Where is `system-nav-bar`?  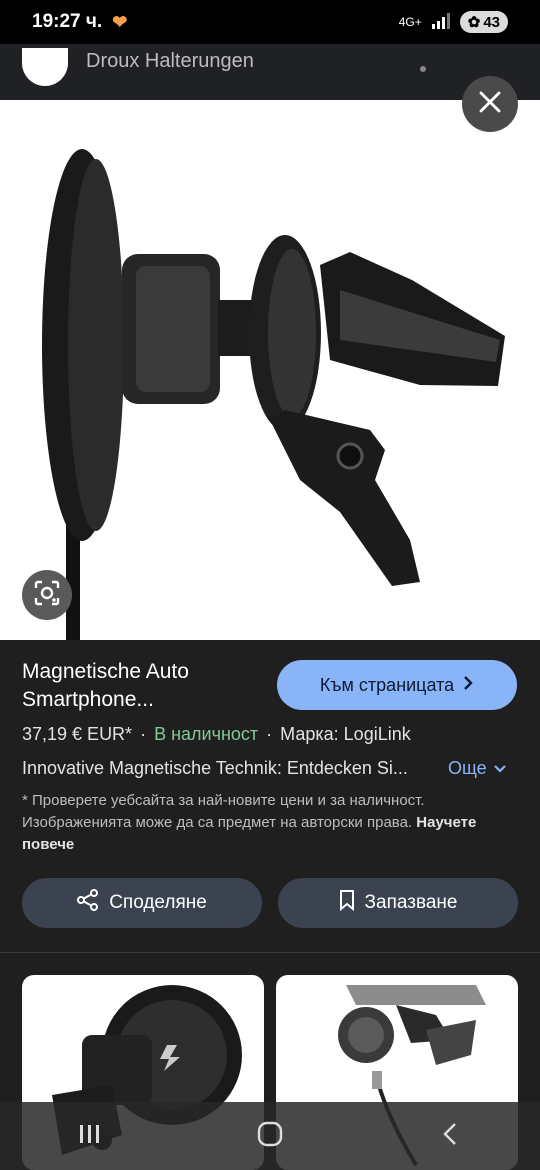 system-nav-bar is located at coordinates (270, 1136).